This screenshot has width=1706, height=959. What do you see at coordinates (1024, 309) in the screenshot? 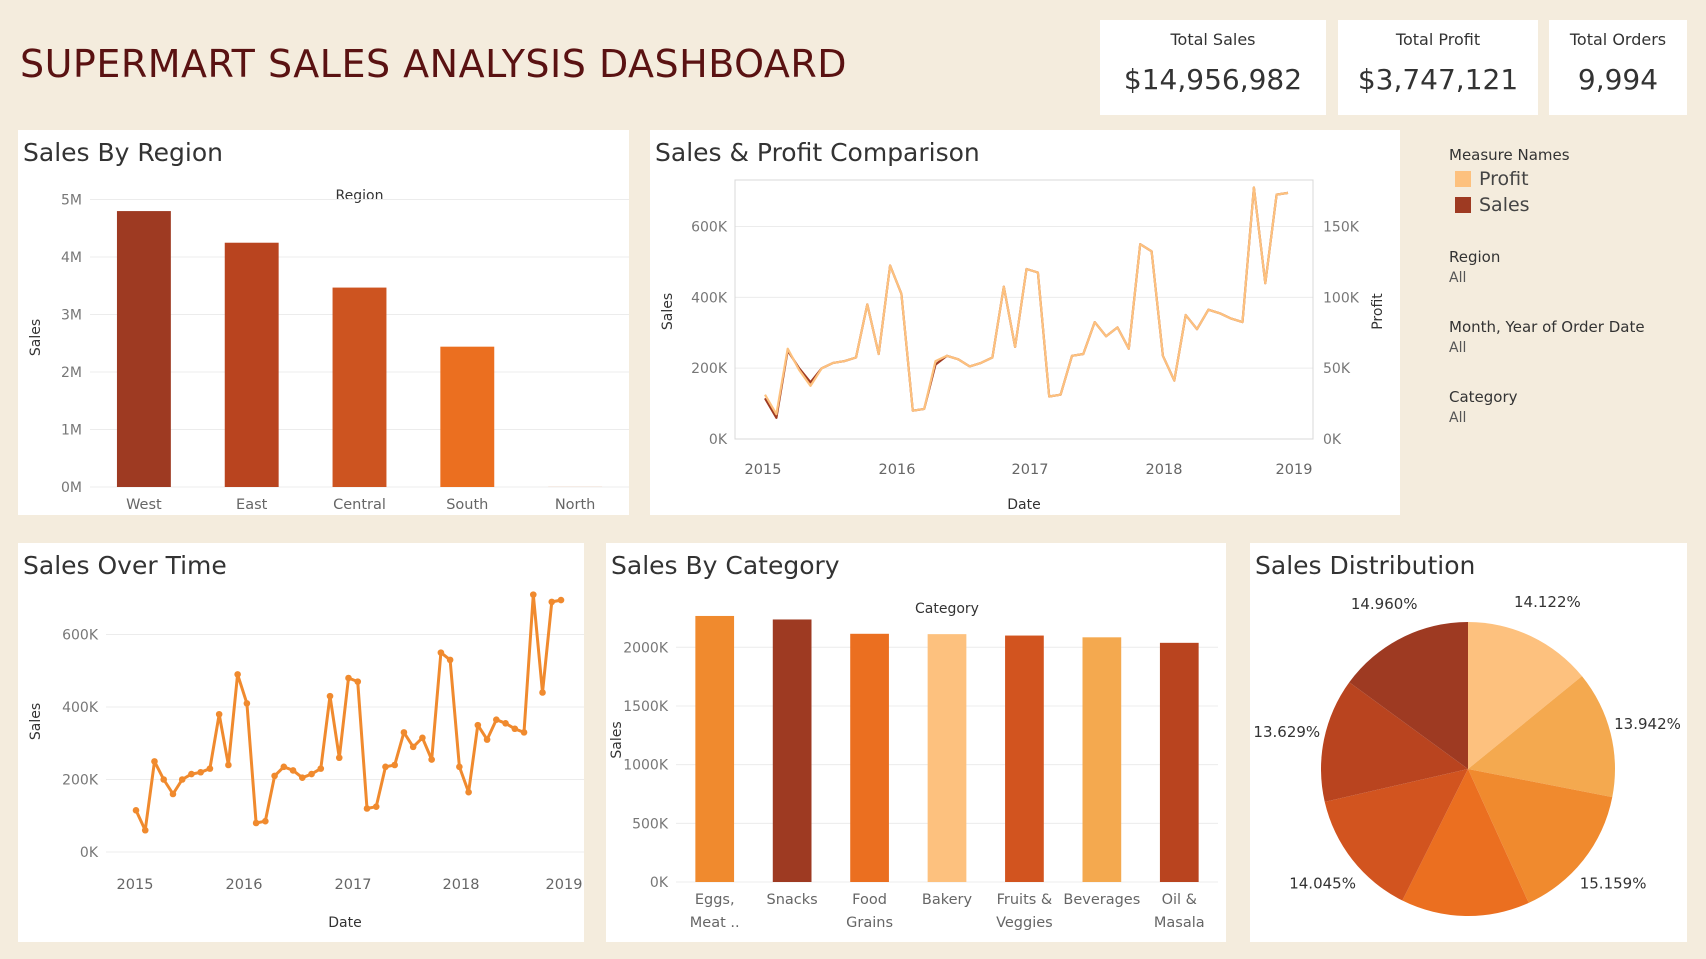
I see `plot-frame` at bounding box center [1024, 309].